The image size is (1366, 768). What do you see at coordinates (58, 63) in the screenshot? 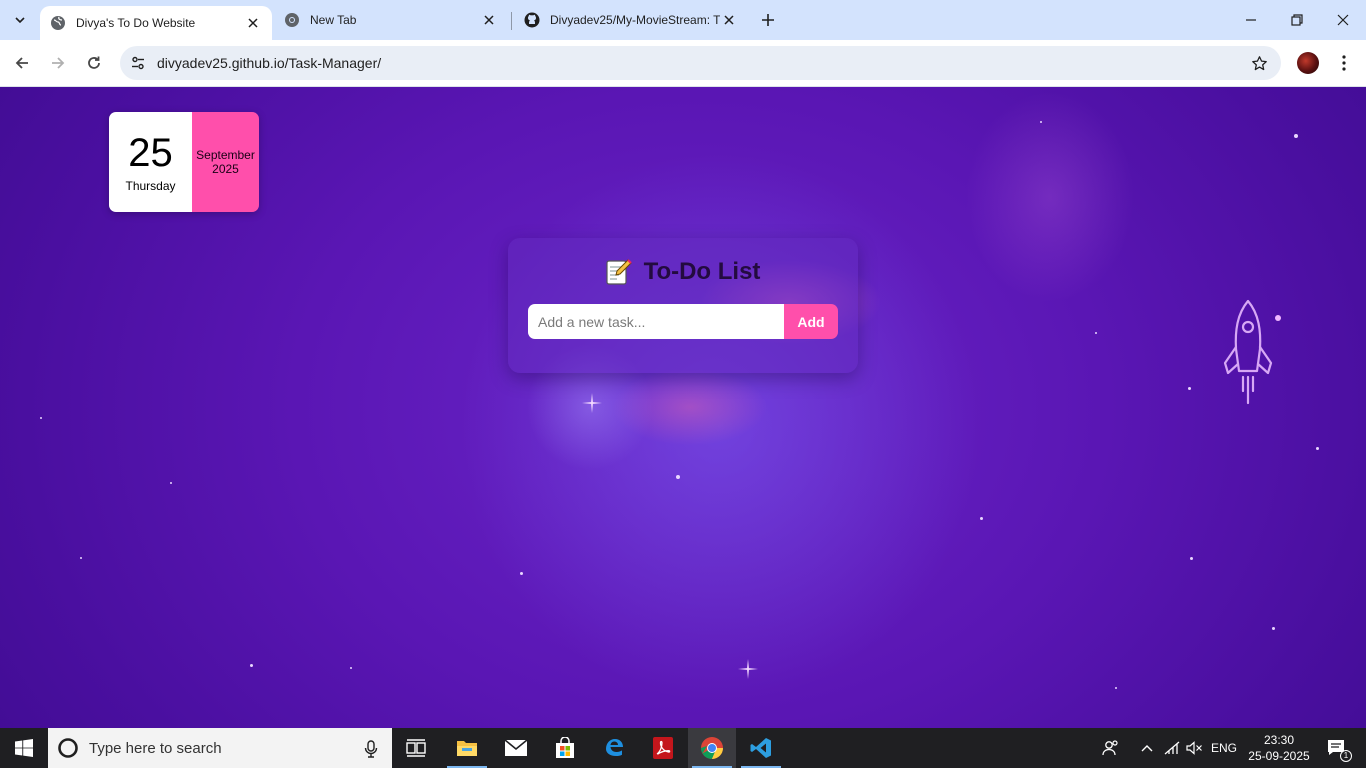
I see `forward-button` at bounding box center [58, 63].